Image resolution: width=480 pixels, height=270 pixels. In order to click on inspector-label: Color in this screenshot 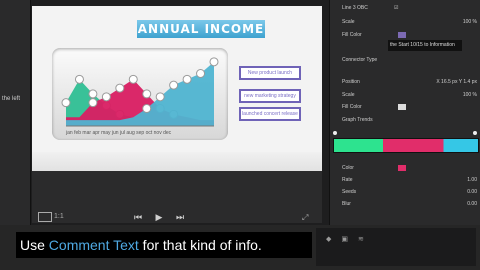, I will do `click(348, 168)`.